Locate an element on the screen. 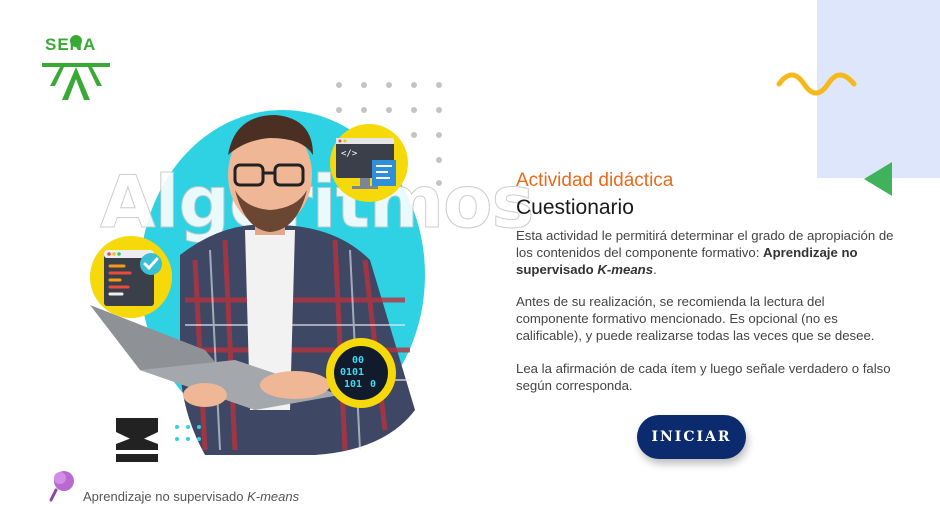 Image resolution: width=940 pixels, height=528 pixels. pushpin-icon is located at coordinates (61, 486).